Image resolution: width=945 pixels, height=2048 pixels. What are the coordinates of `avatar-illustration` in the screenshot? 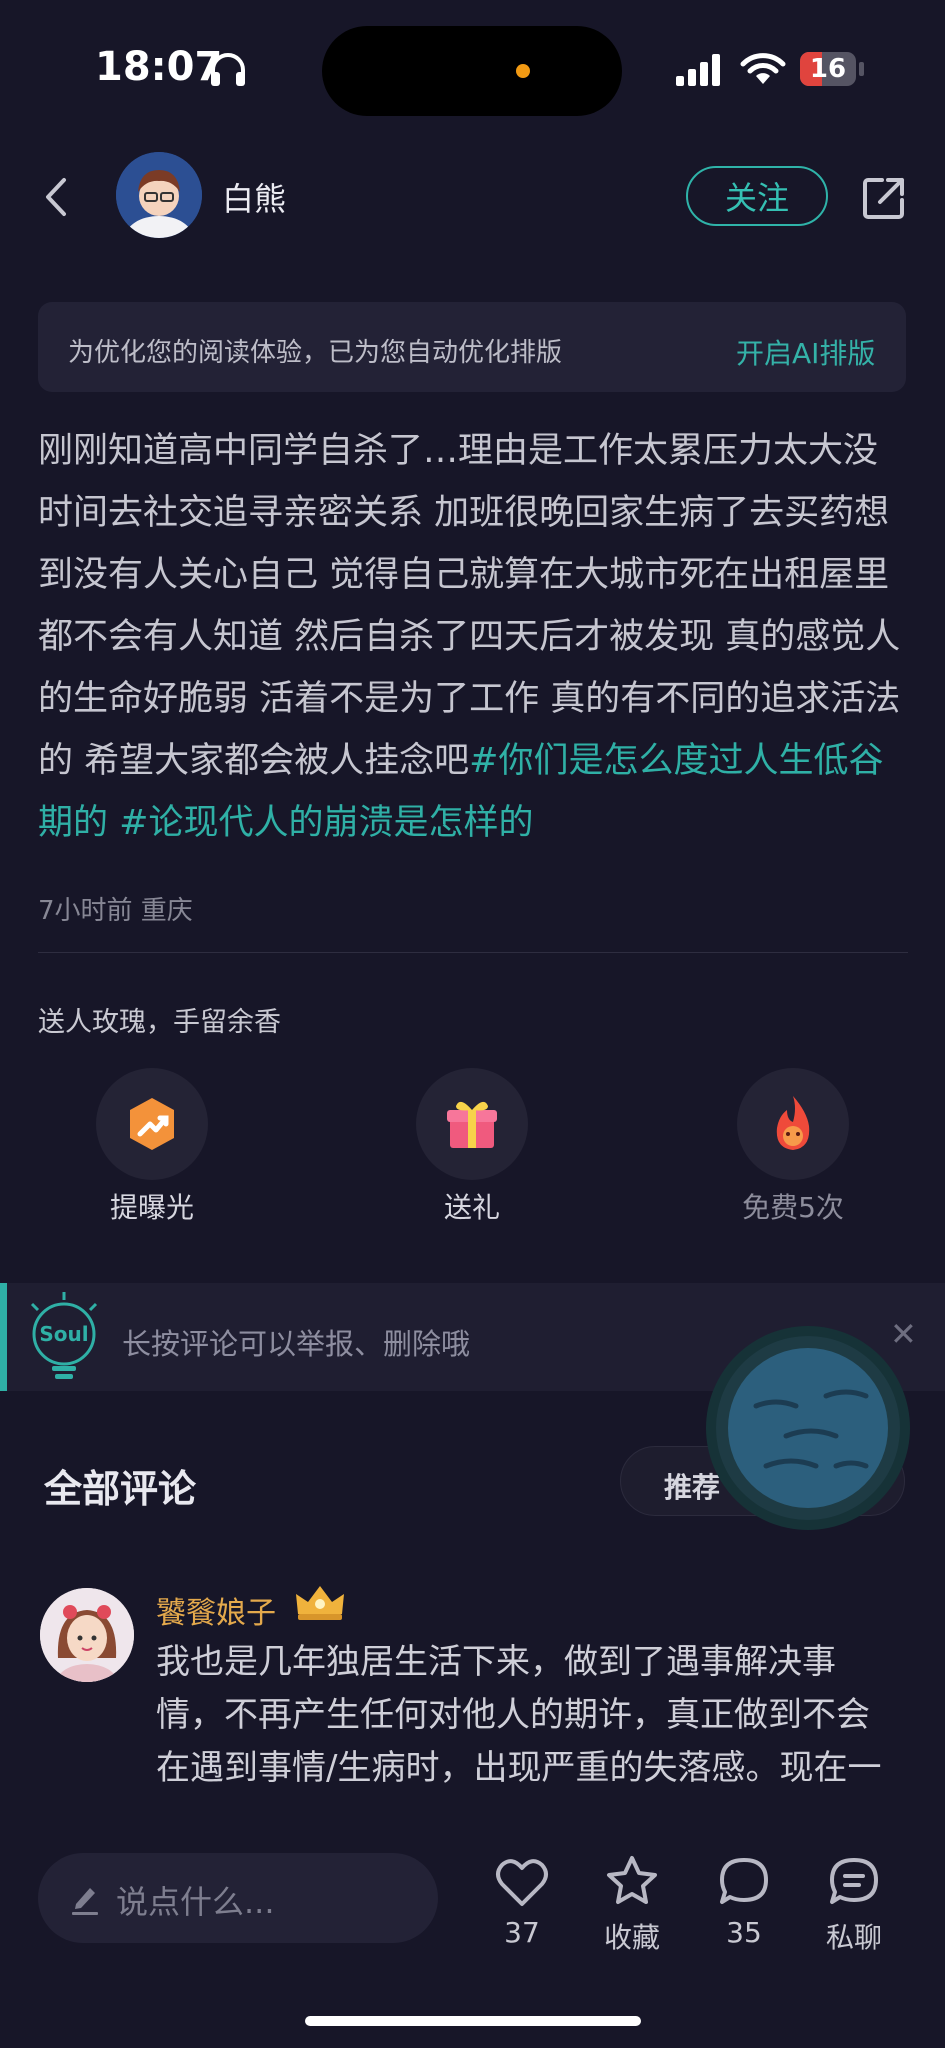 It's located at (159, 195).